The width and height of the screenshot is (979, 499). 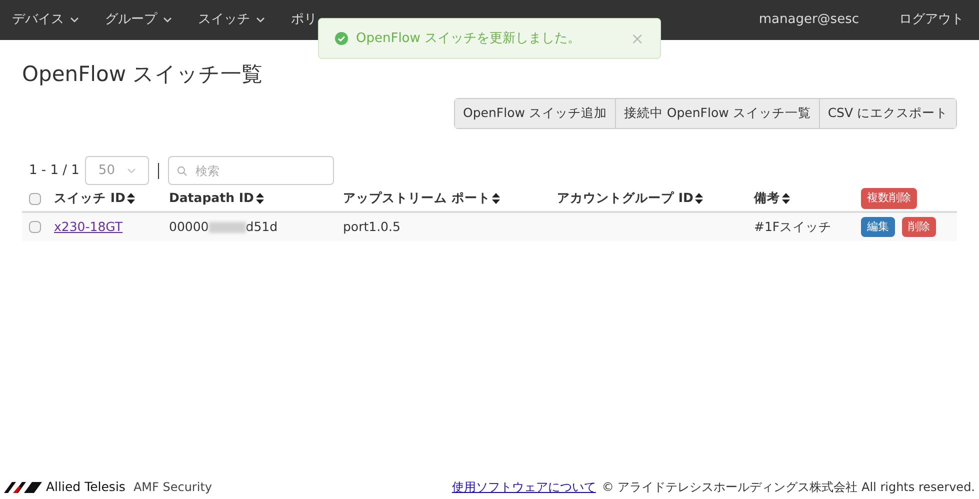 What do you see at coordinates (45, 20) in the screenshot?
I see `nav-menu-item: デバイス` at bounding box center [45, 20].